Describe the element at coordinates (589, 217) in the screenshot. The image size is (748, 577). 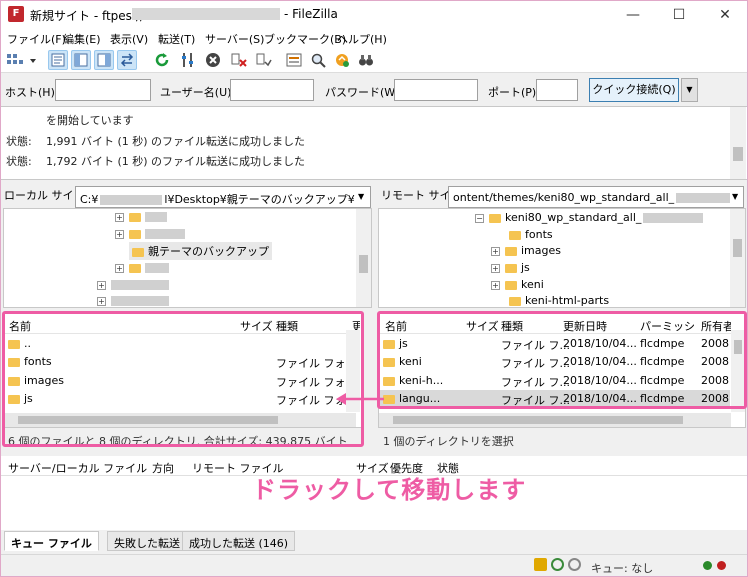
I see `remote-tree-node: − keni80_wp_standard_all_` at that location.